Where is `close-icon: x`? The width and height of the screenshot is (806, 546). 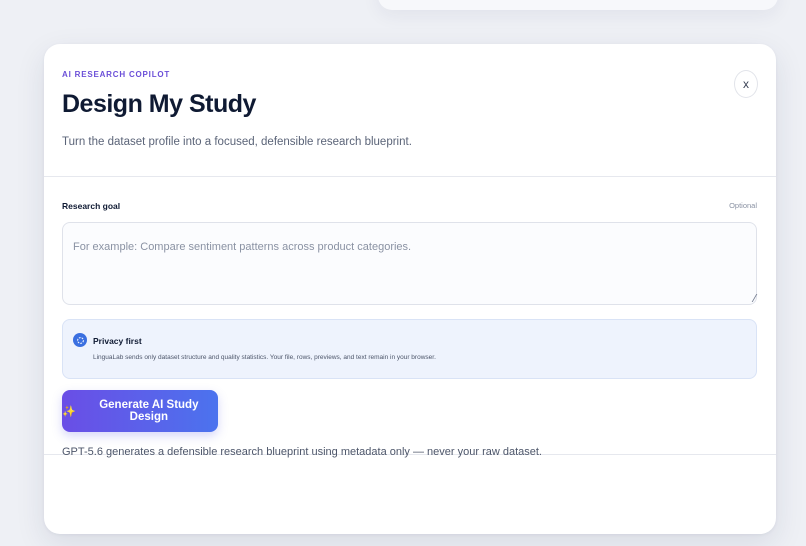 close-icon: x is located at coordinates (746, 84).